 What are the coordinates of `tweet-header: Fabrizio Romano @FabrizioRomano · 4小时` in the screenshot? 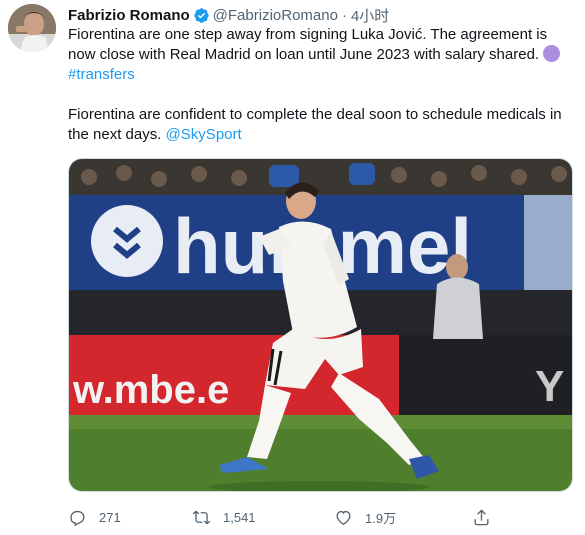 It's located at (228, 15).